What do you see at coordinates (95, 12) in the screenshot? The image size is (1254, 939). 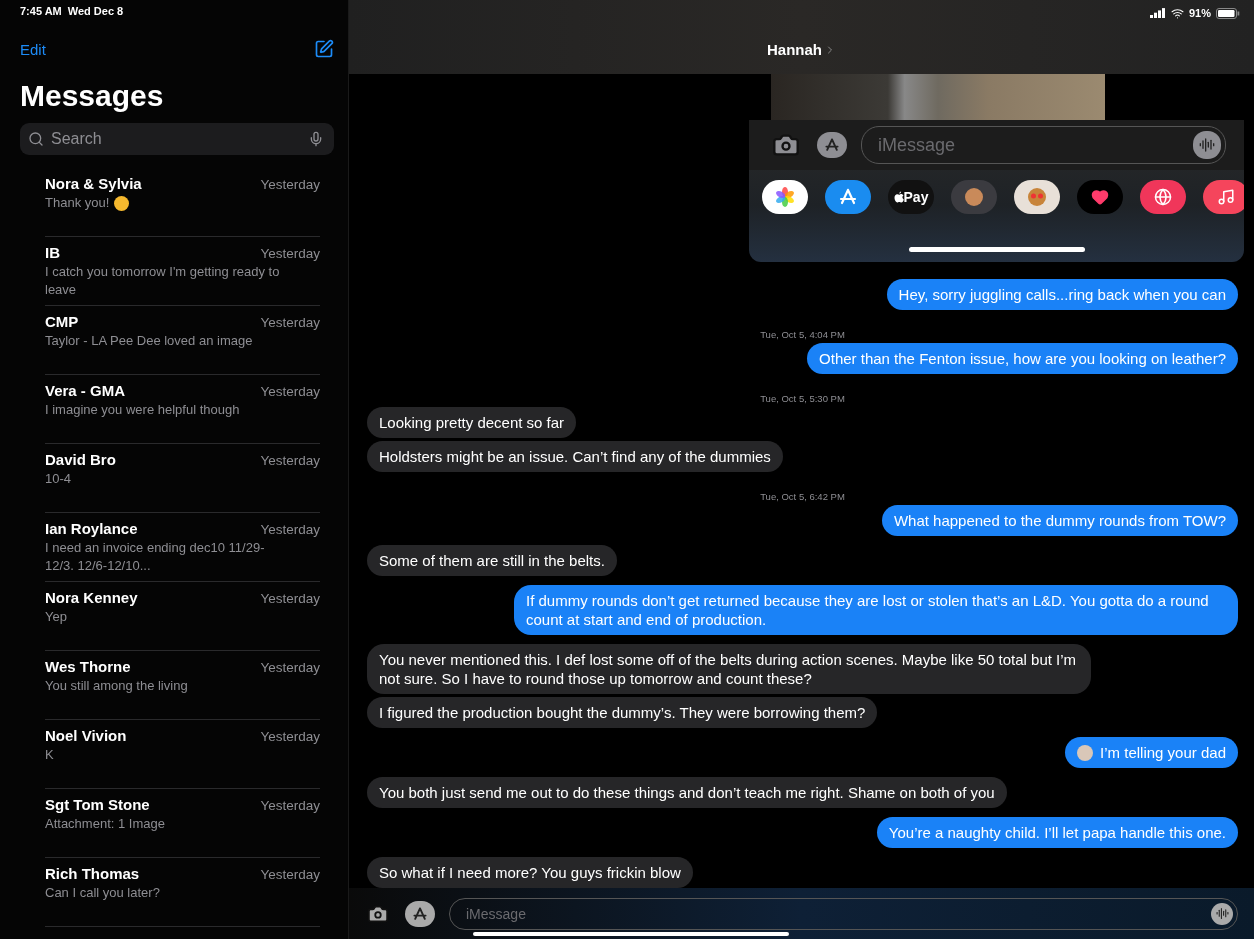 I see `status-date: Wed Dec 8` at bounding box center [95, 12].